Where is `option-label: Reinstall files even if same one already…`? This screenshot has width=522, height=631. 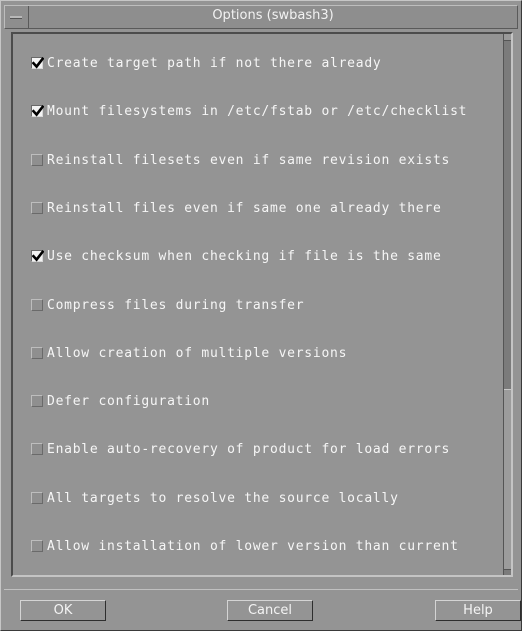 option-label: Reinstall files even if same one already… is located at coordinates (244, 208).